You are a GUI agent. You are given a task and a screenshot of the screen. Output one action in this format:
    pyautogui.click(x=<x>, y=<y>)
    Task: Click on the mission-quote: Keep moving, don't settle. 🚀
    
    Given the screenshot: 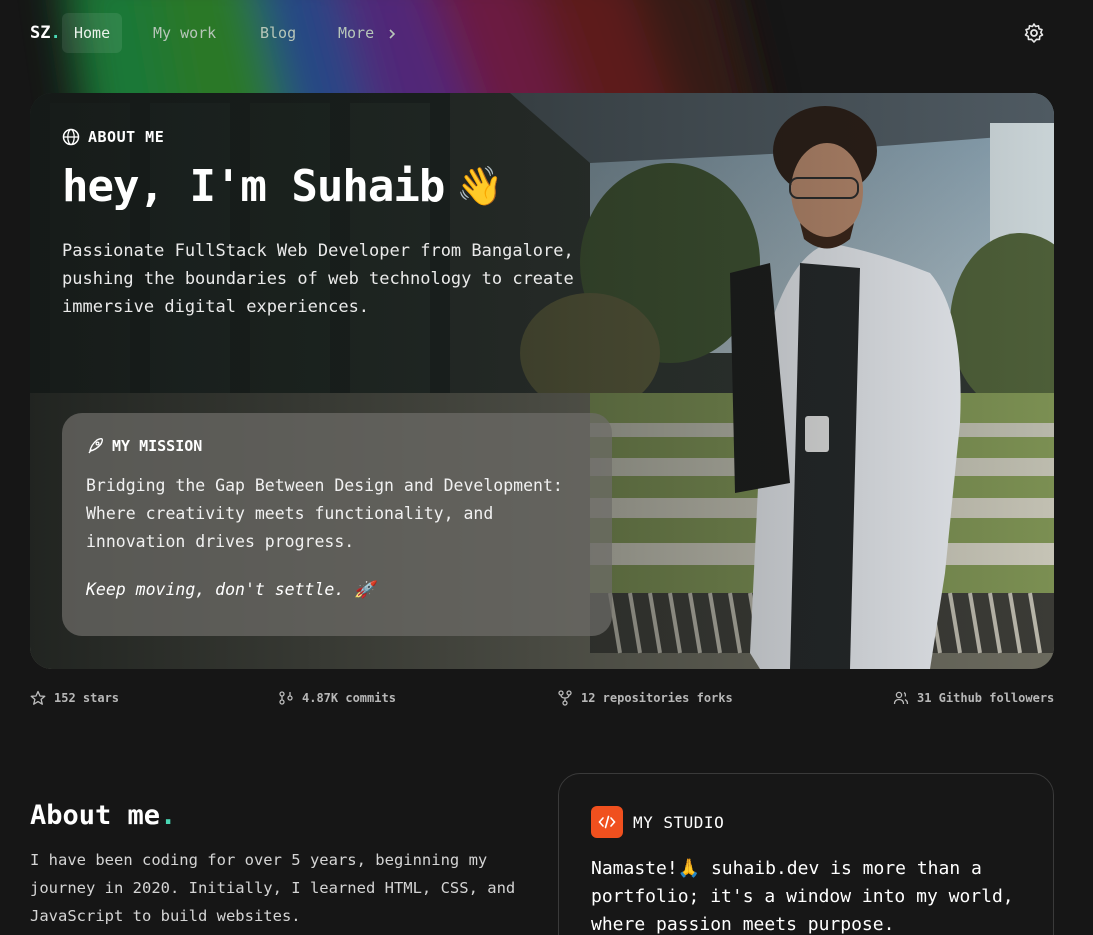 What is the action you would take?
    pyautogui.click(x=230, y=589)
    